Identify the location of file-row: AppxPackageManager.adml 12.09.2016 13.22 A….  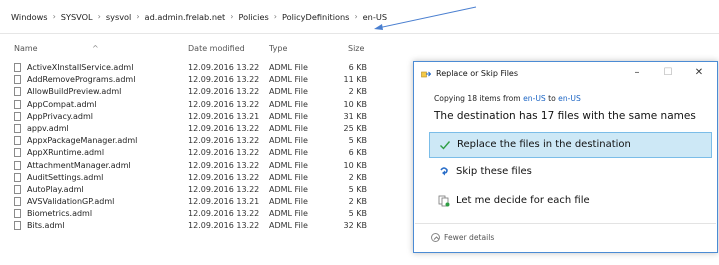
(200, 141).